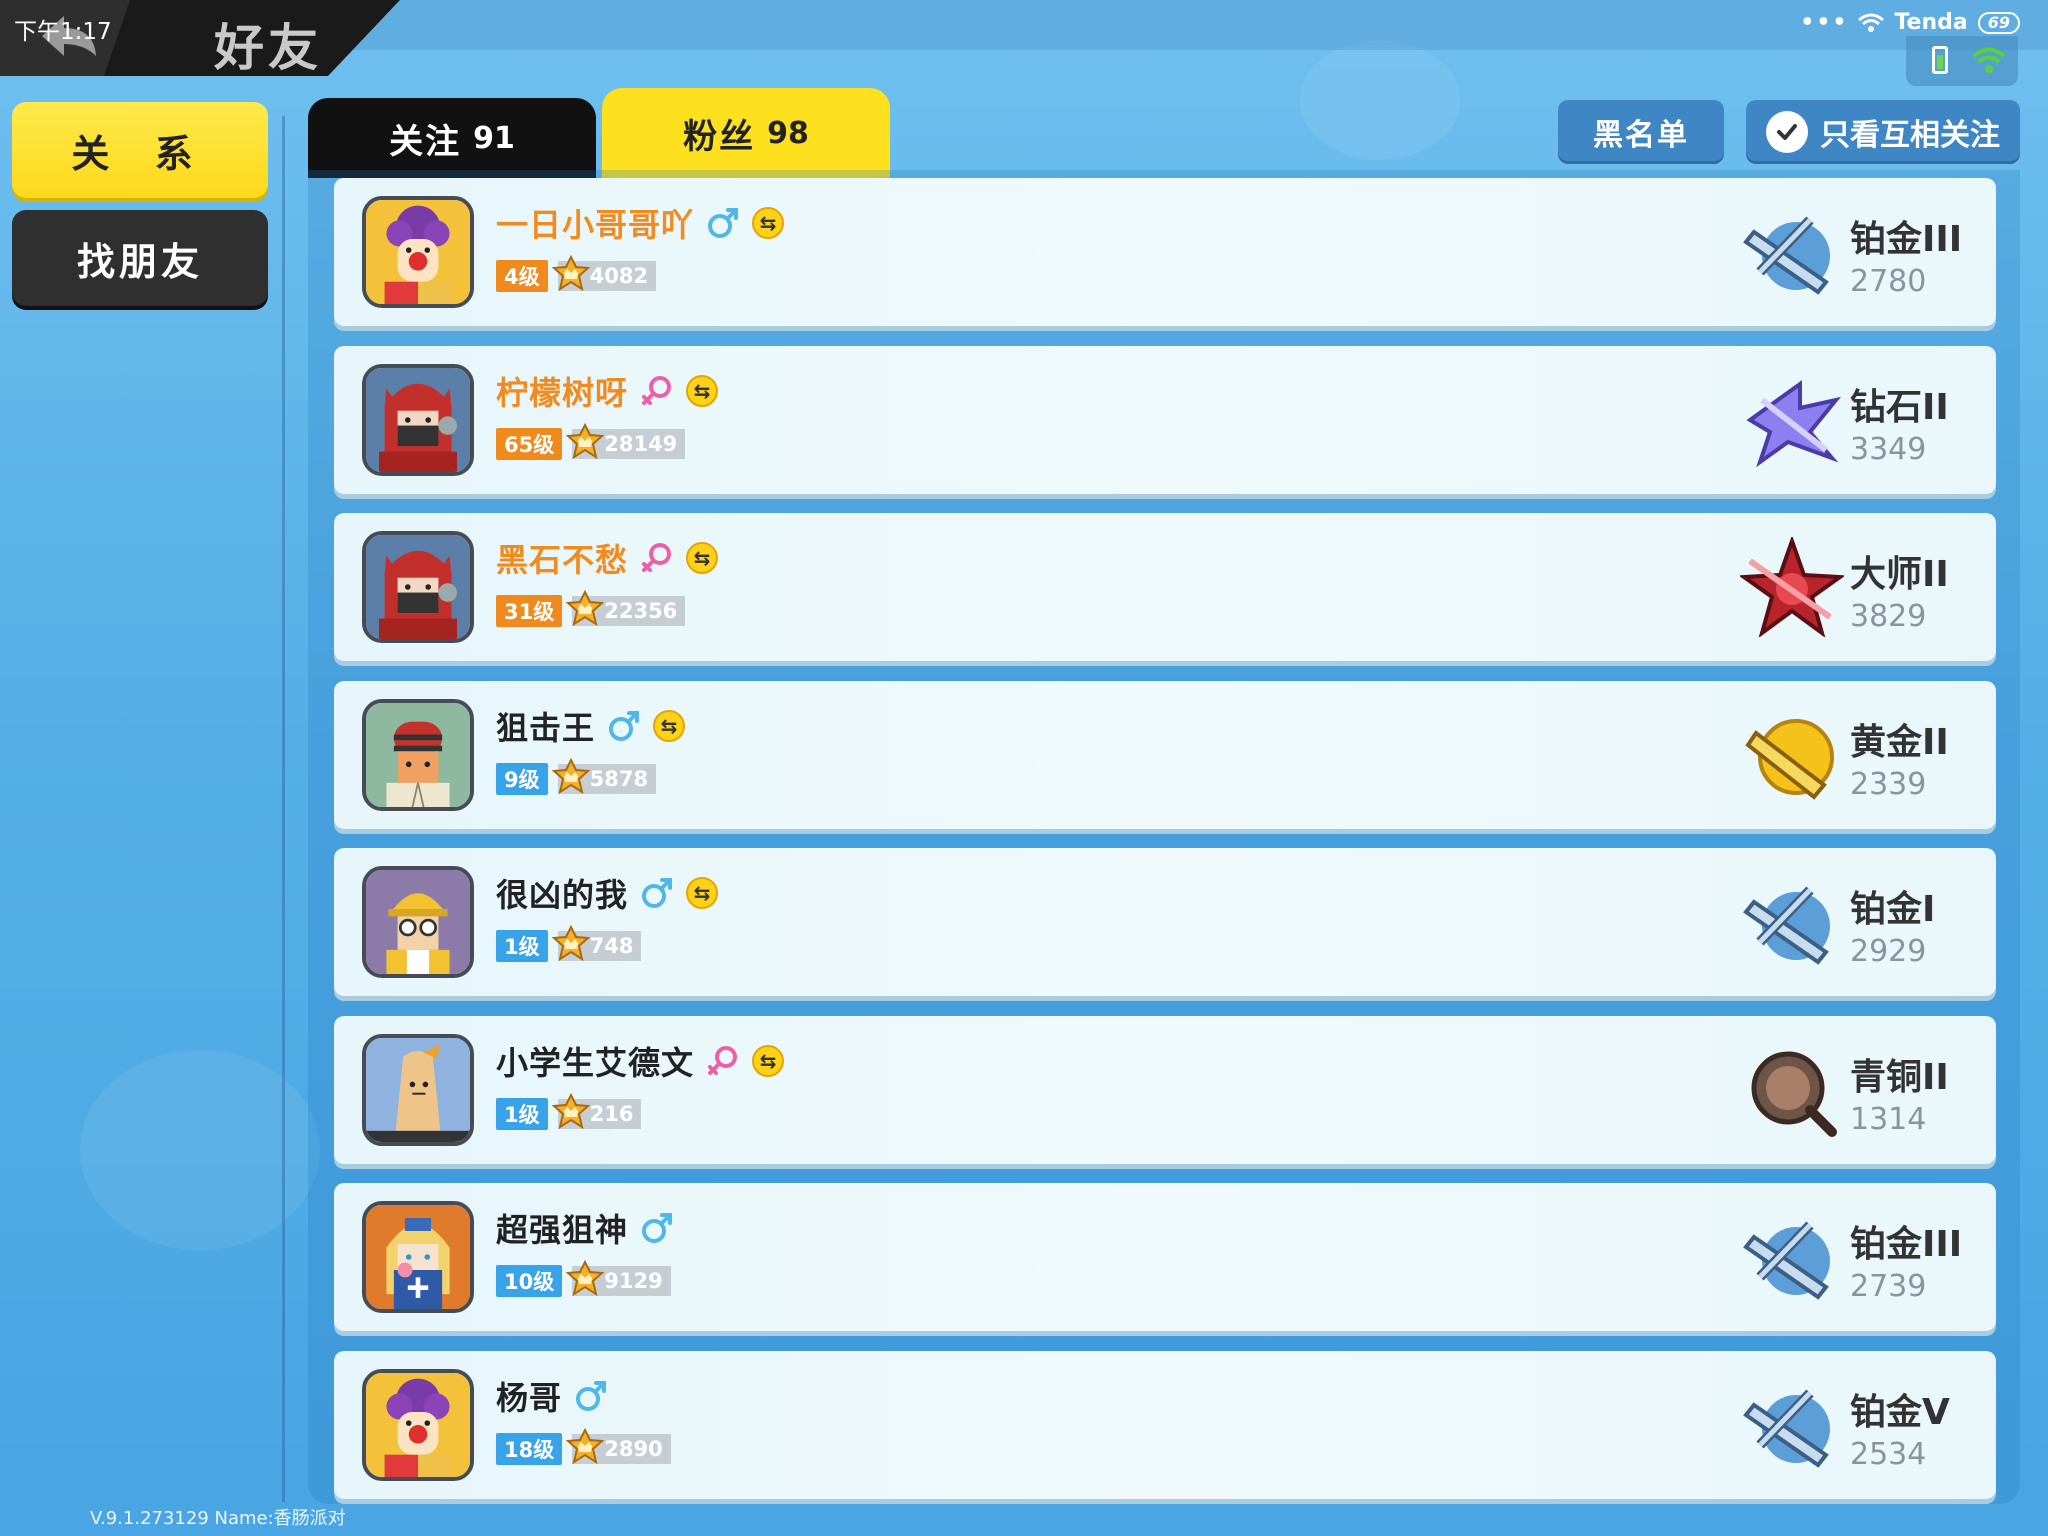  What do you see at coordinates (633, 1449) in the screenshot?
I see `score-value: 2890` at bounding box center [633, 1449].